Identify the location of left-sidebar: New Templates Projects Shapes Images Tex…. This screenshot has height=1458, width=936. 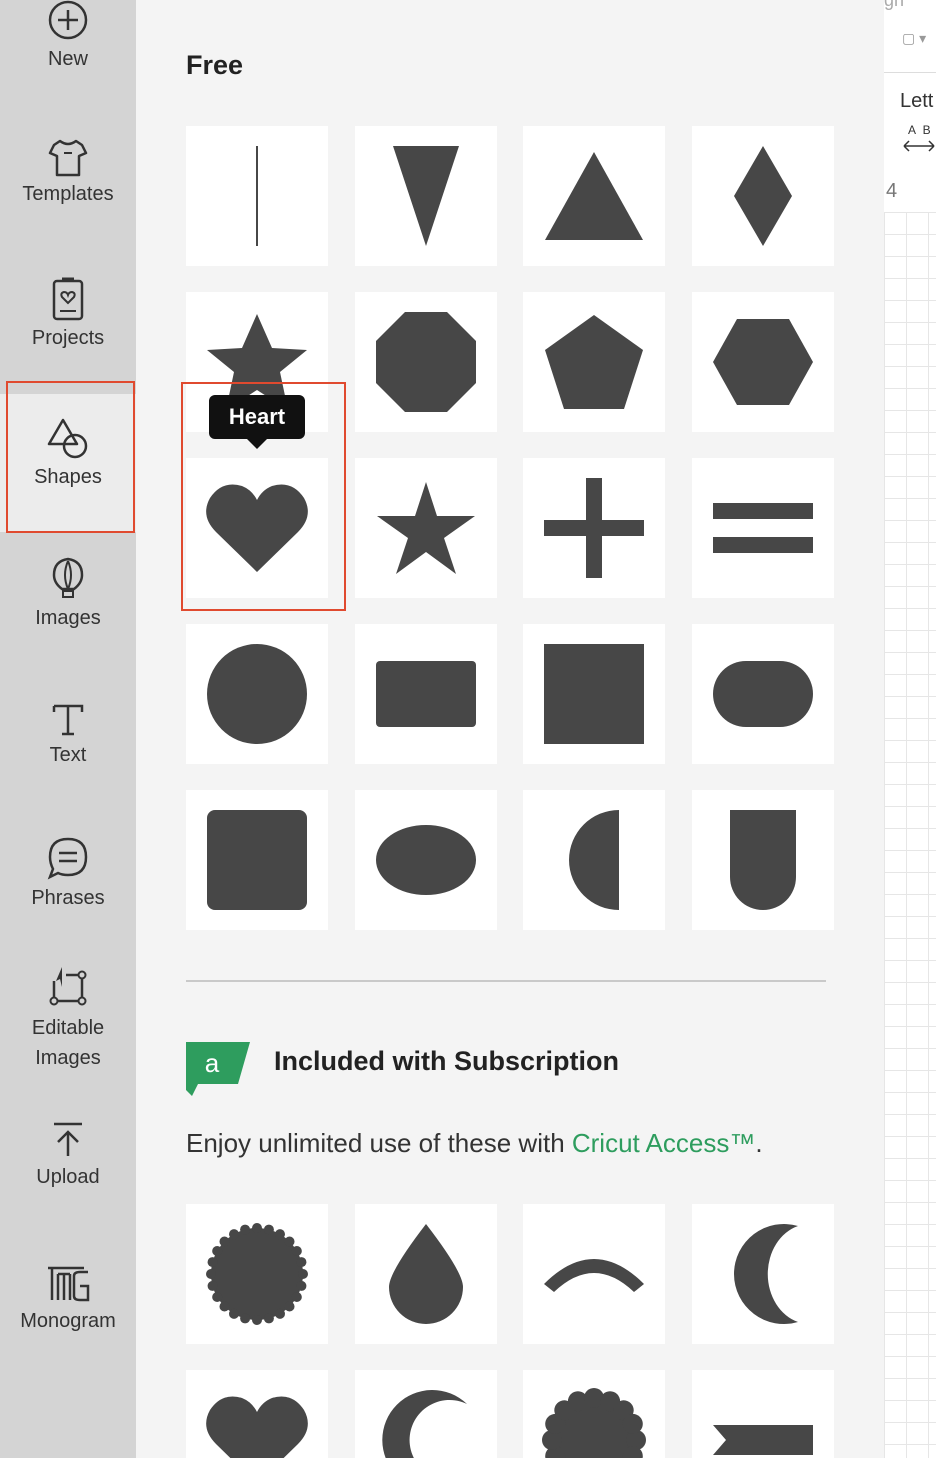
(68, 729).